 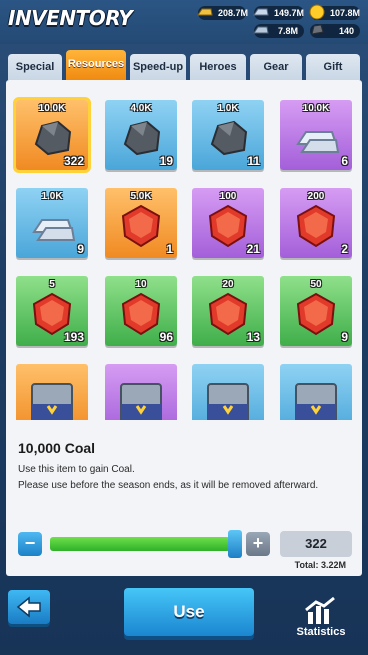 I want to click on inventory-item: 4.0K 19, so click(x=141, y=135).